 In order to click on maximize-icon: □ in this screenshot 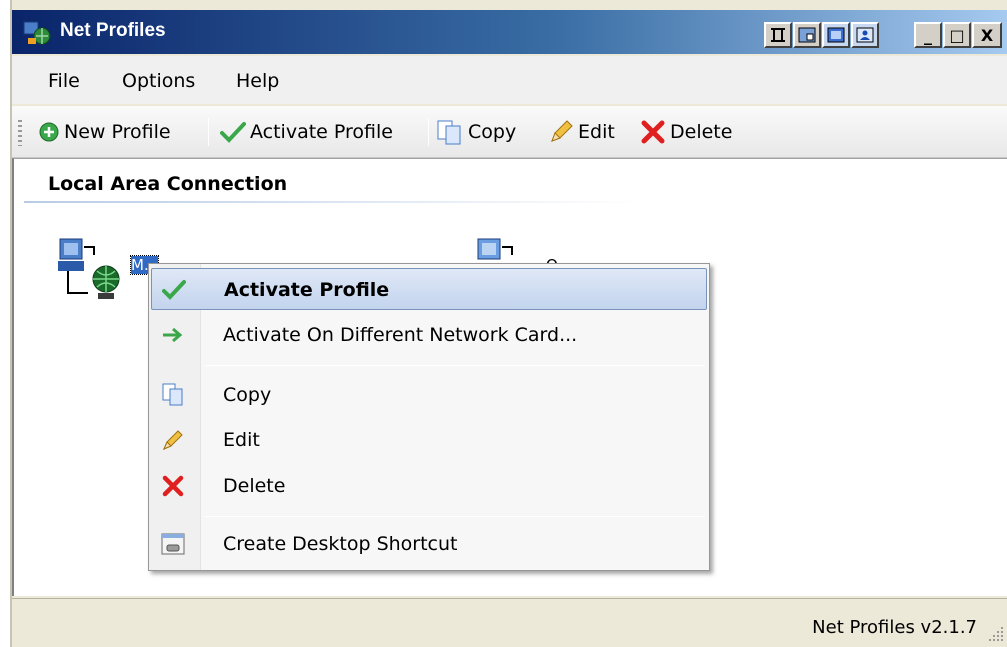, I will do `click(957, 35)`.